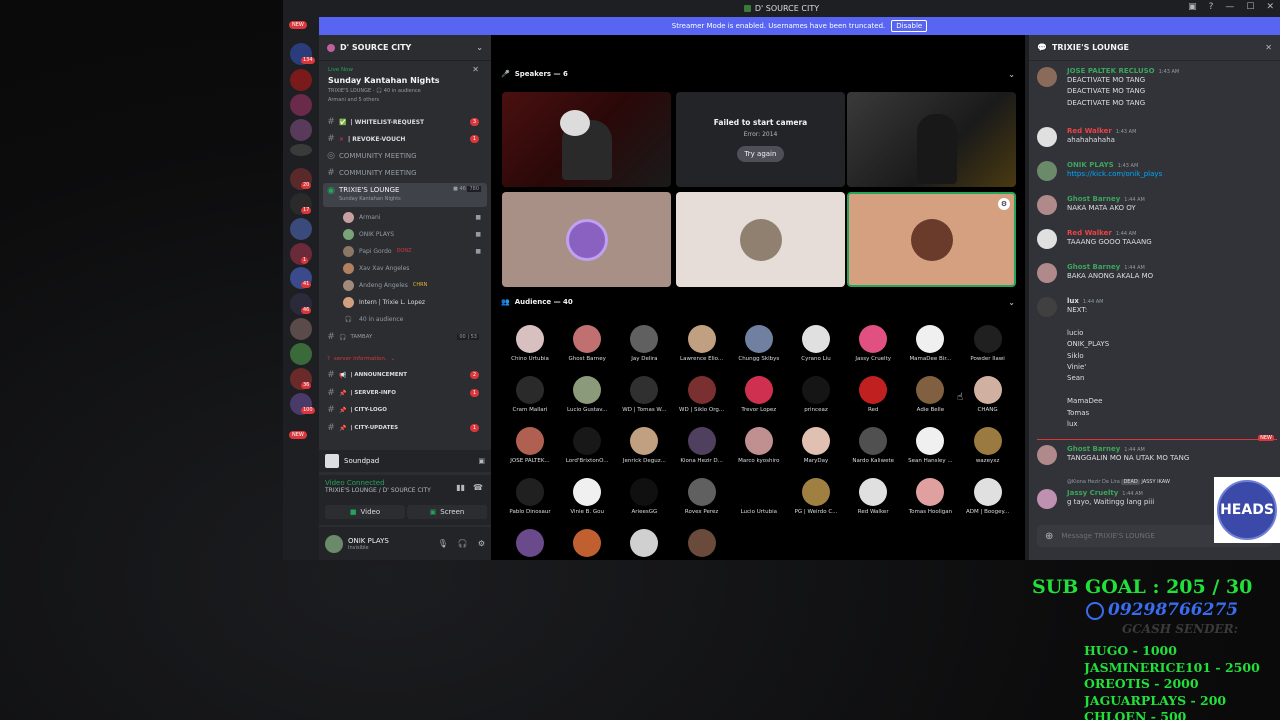 This screenshot has height=720, width=1280. Describe the element at coordinates (759, 350) in the screenshot. I see `audience-member: Chungg Sklbys` at that location.